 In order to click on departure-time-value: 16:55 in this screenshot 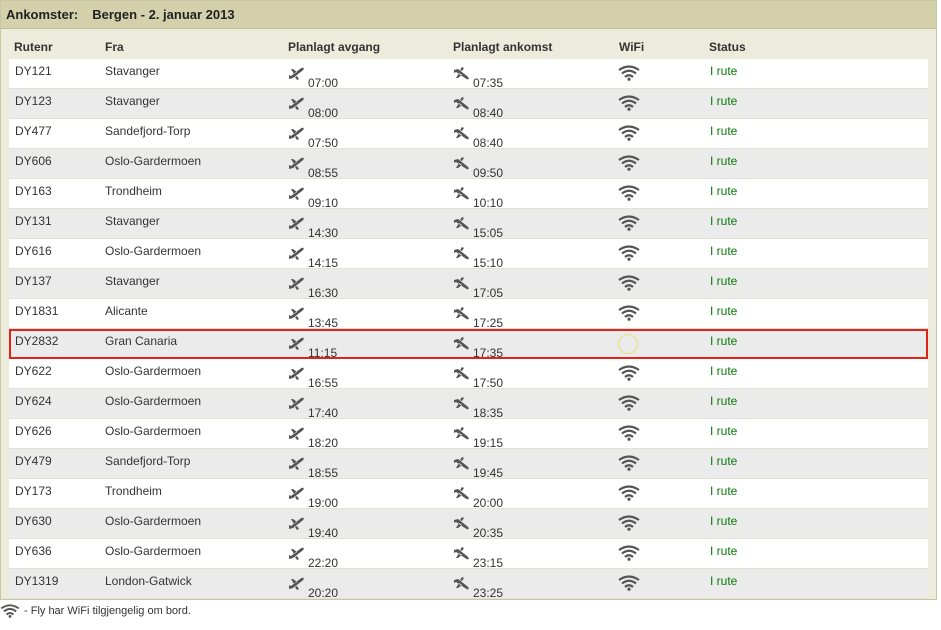, I will do `click(323, 383)`.